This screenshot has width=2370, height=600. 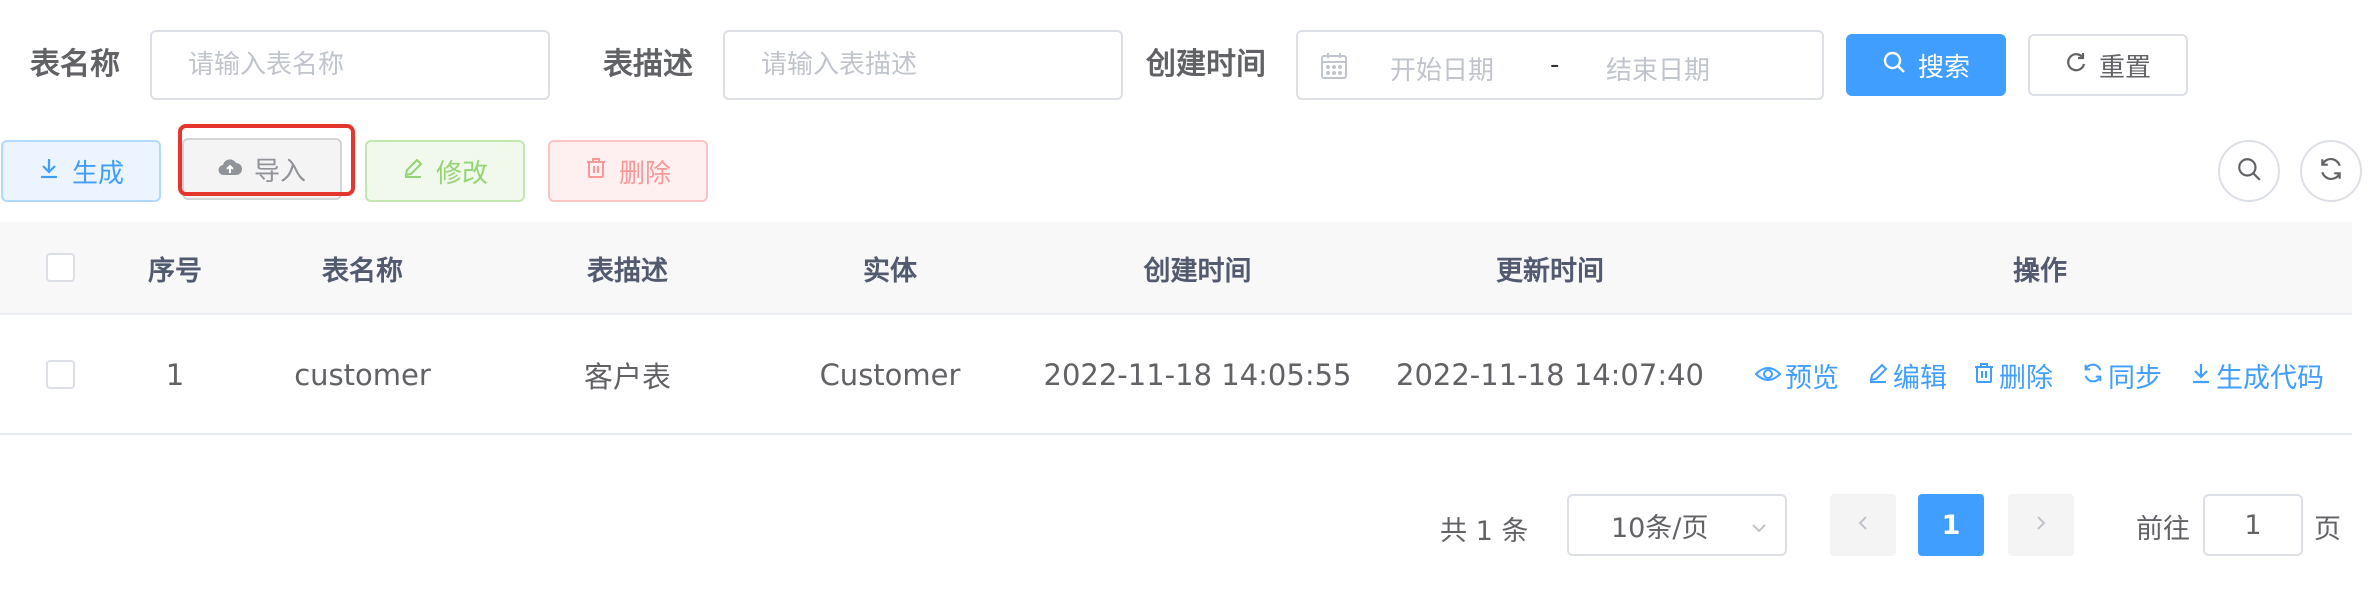 What do you see at coordinates (367, 65) in the screenshot?
I see `table-name-field` at bounding box center [367, 65].